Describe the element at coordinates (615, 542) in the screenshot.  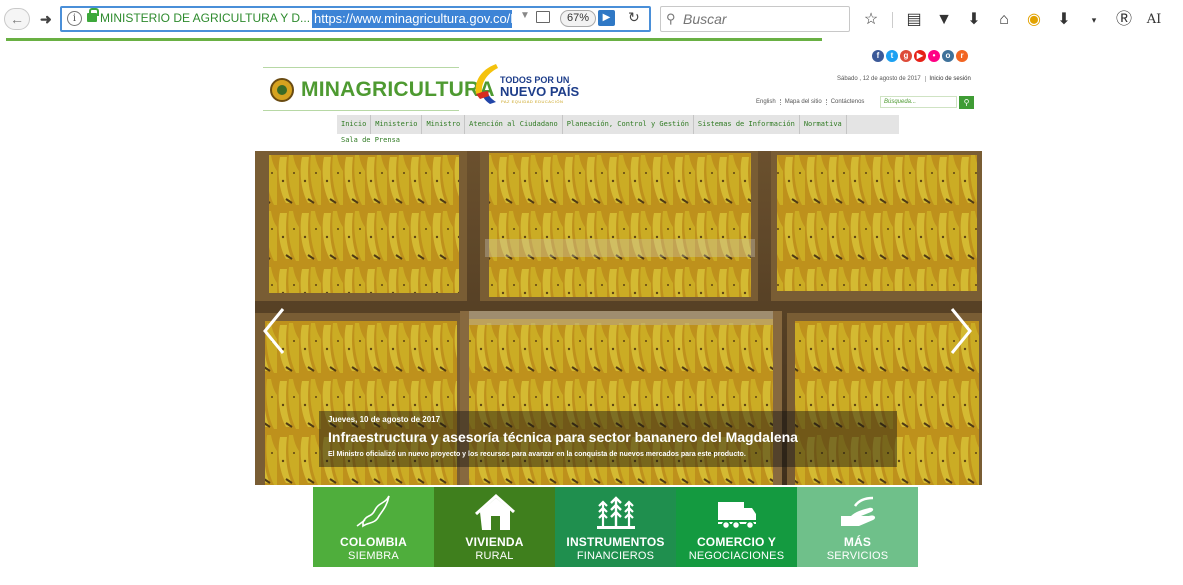
I see `tile-title: INSTRUMENTOS` at that location.